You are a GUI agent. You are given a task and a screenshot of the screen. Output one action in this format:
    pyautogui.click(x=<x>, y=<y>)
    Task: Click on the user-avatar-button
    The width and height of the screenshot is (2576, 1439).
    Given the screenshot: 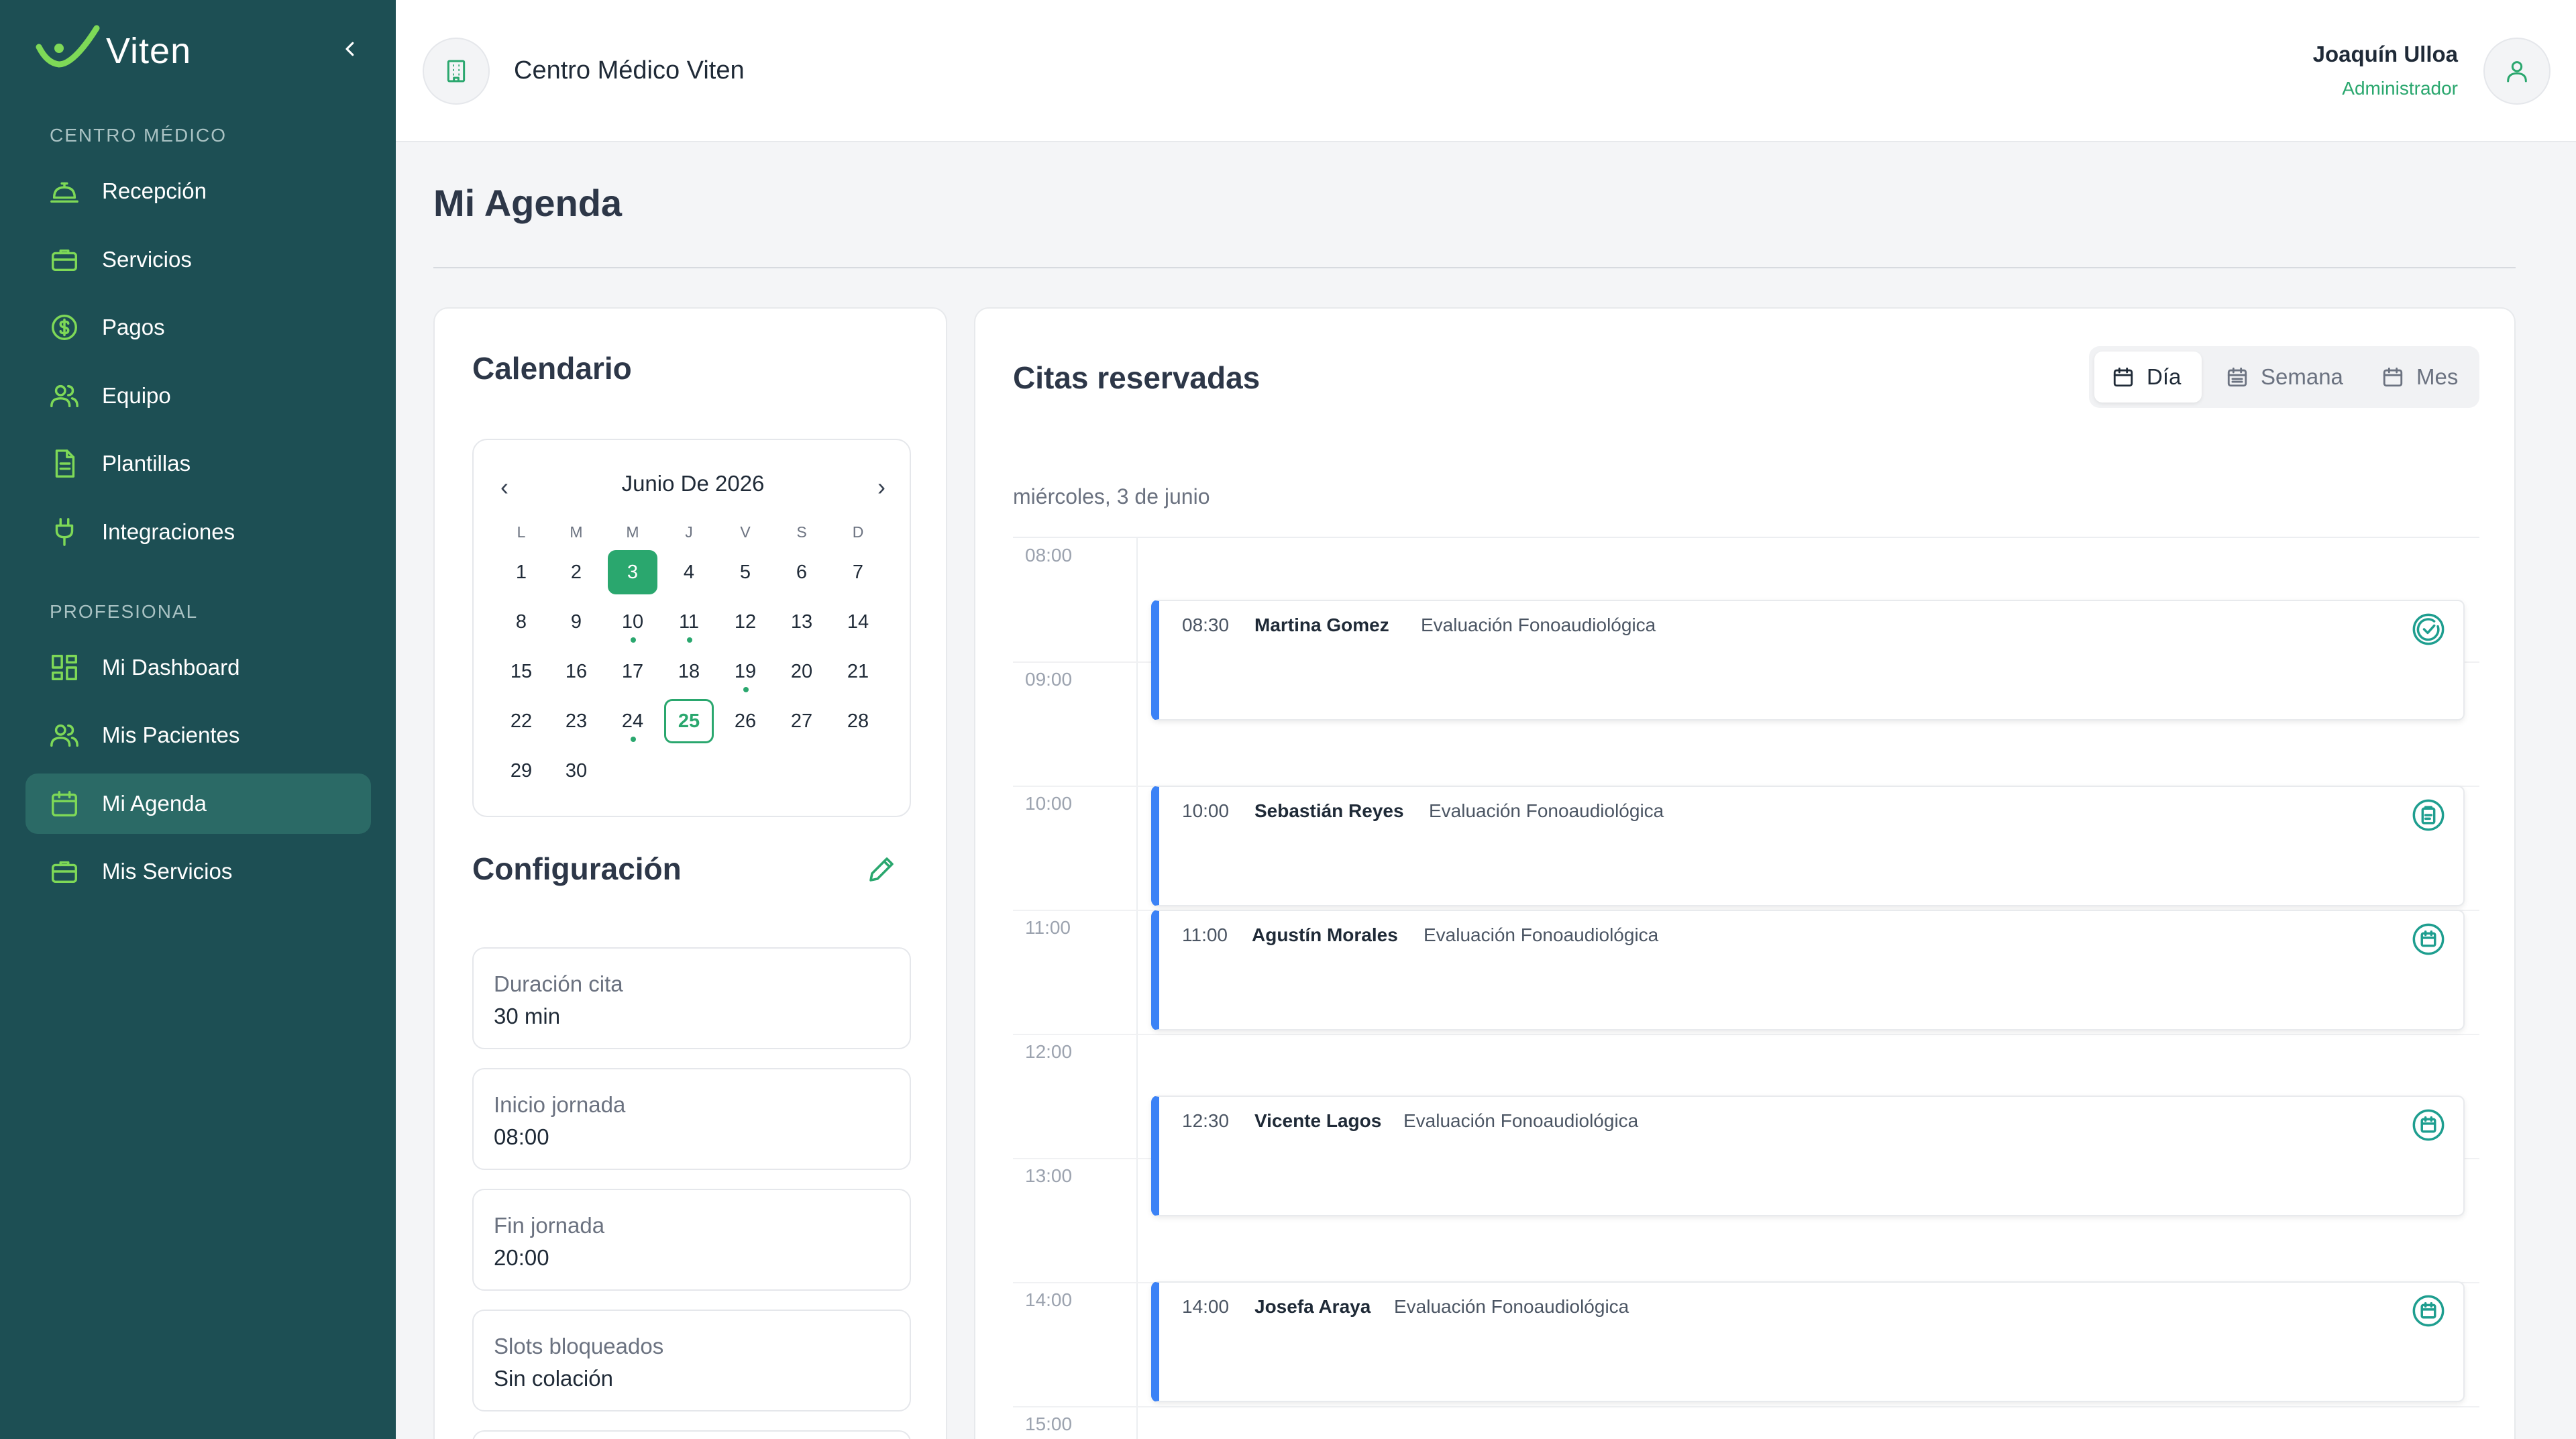 What is the action you would take?
    pyautogui.click(x=2517, y=71)
    